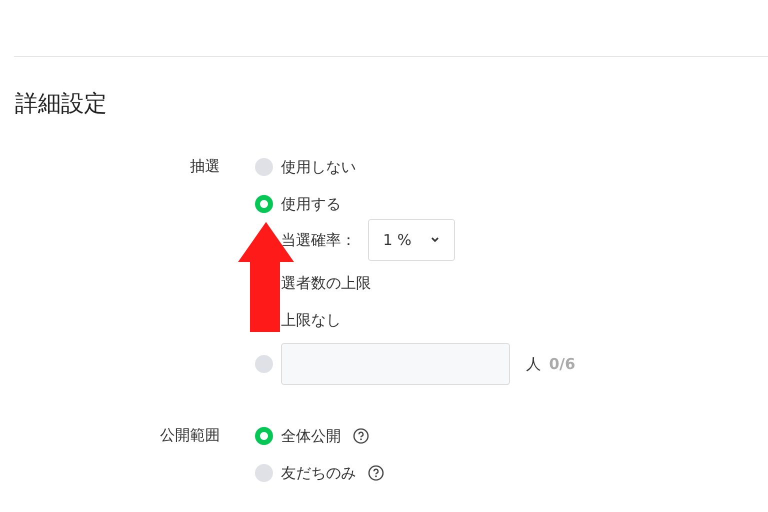 This screenshot has width=768, height=512. What do you see at coordinates (204, 166) in the screenshot?
I see `field-label: 抽選` at bounding box center [204, 166].